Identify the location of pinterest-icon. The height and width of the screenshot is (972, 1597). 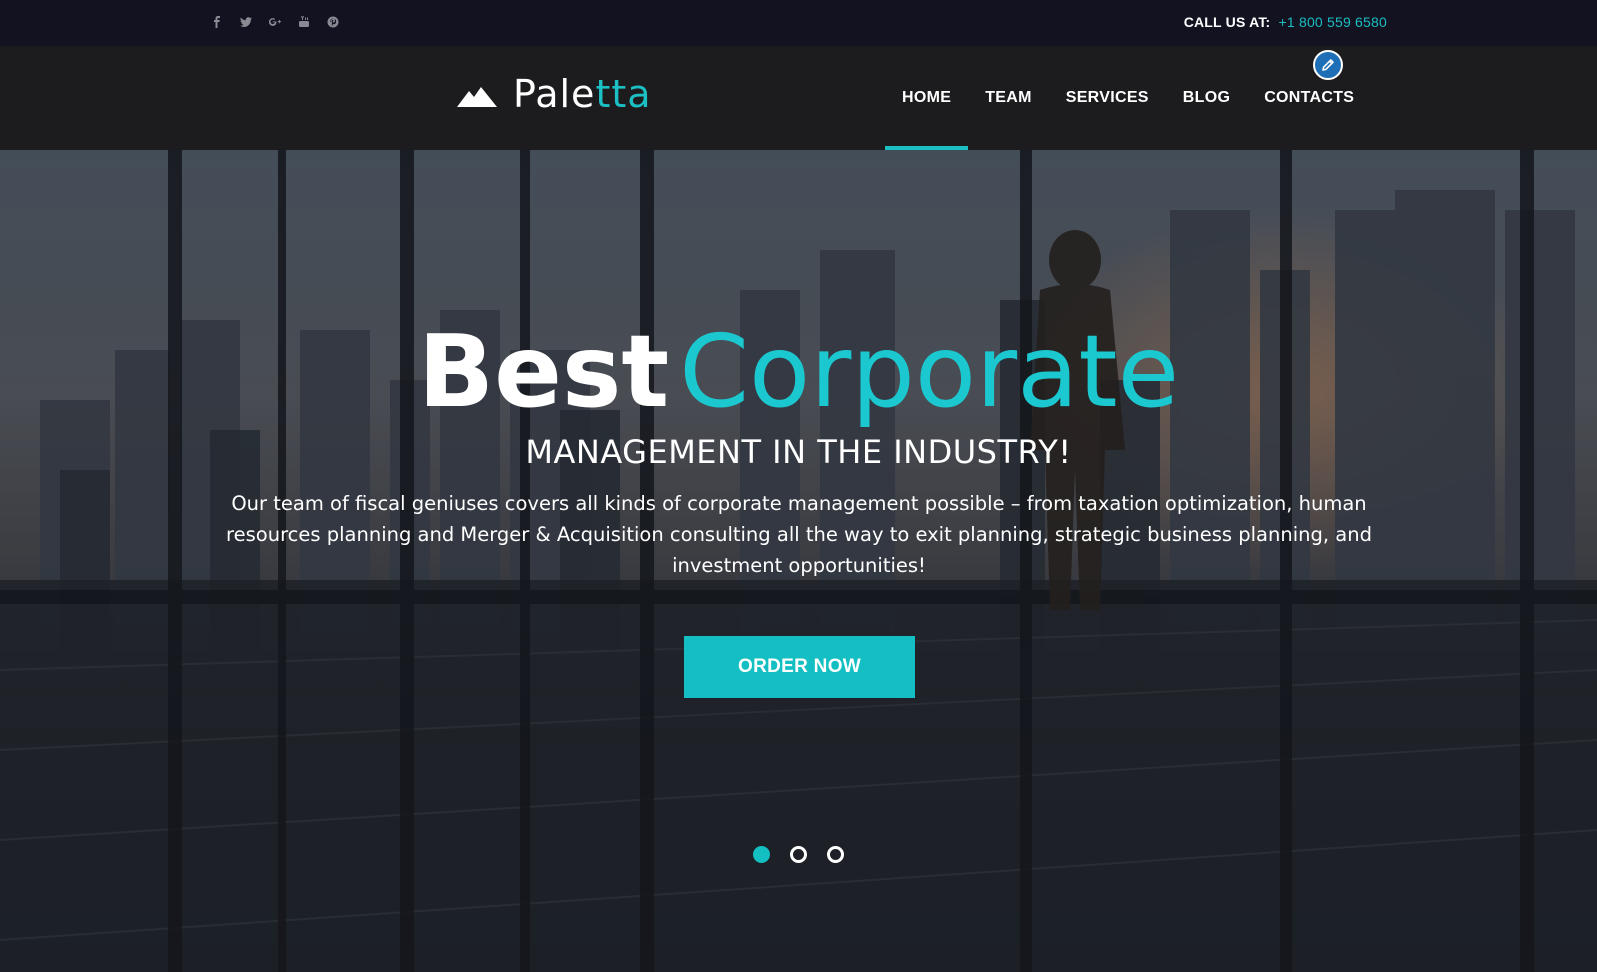
(333, 22).